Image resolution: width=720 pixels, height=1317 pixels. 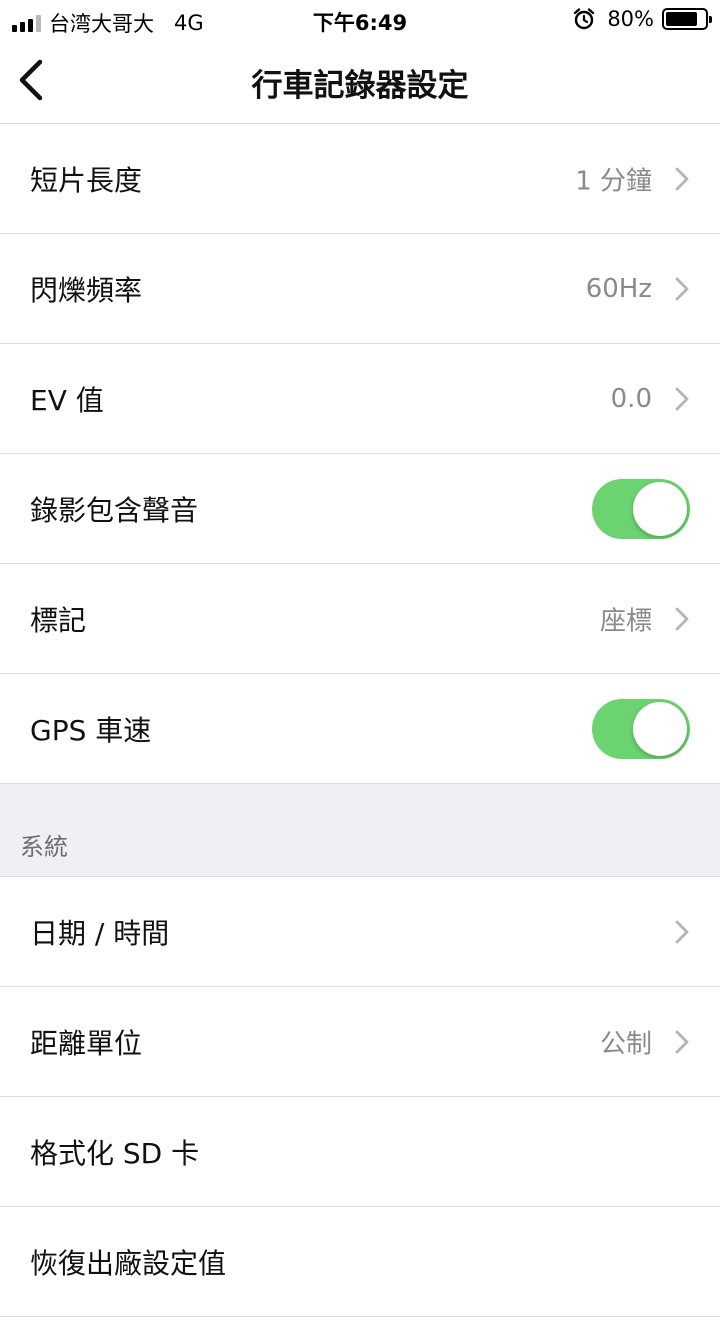 What do you see at coordinates (360, 619) in the screenshot?
I see `setting-marker: 標記 座標` at bounding box center [360, 619].